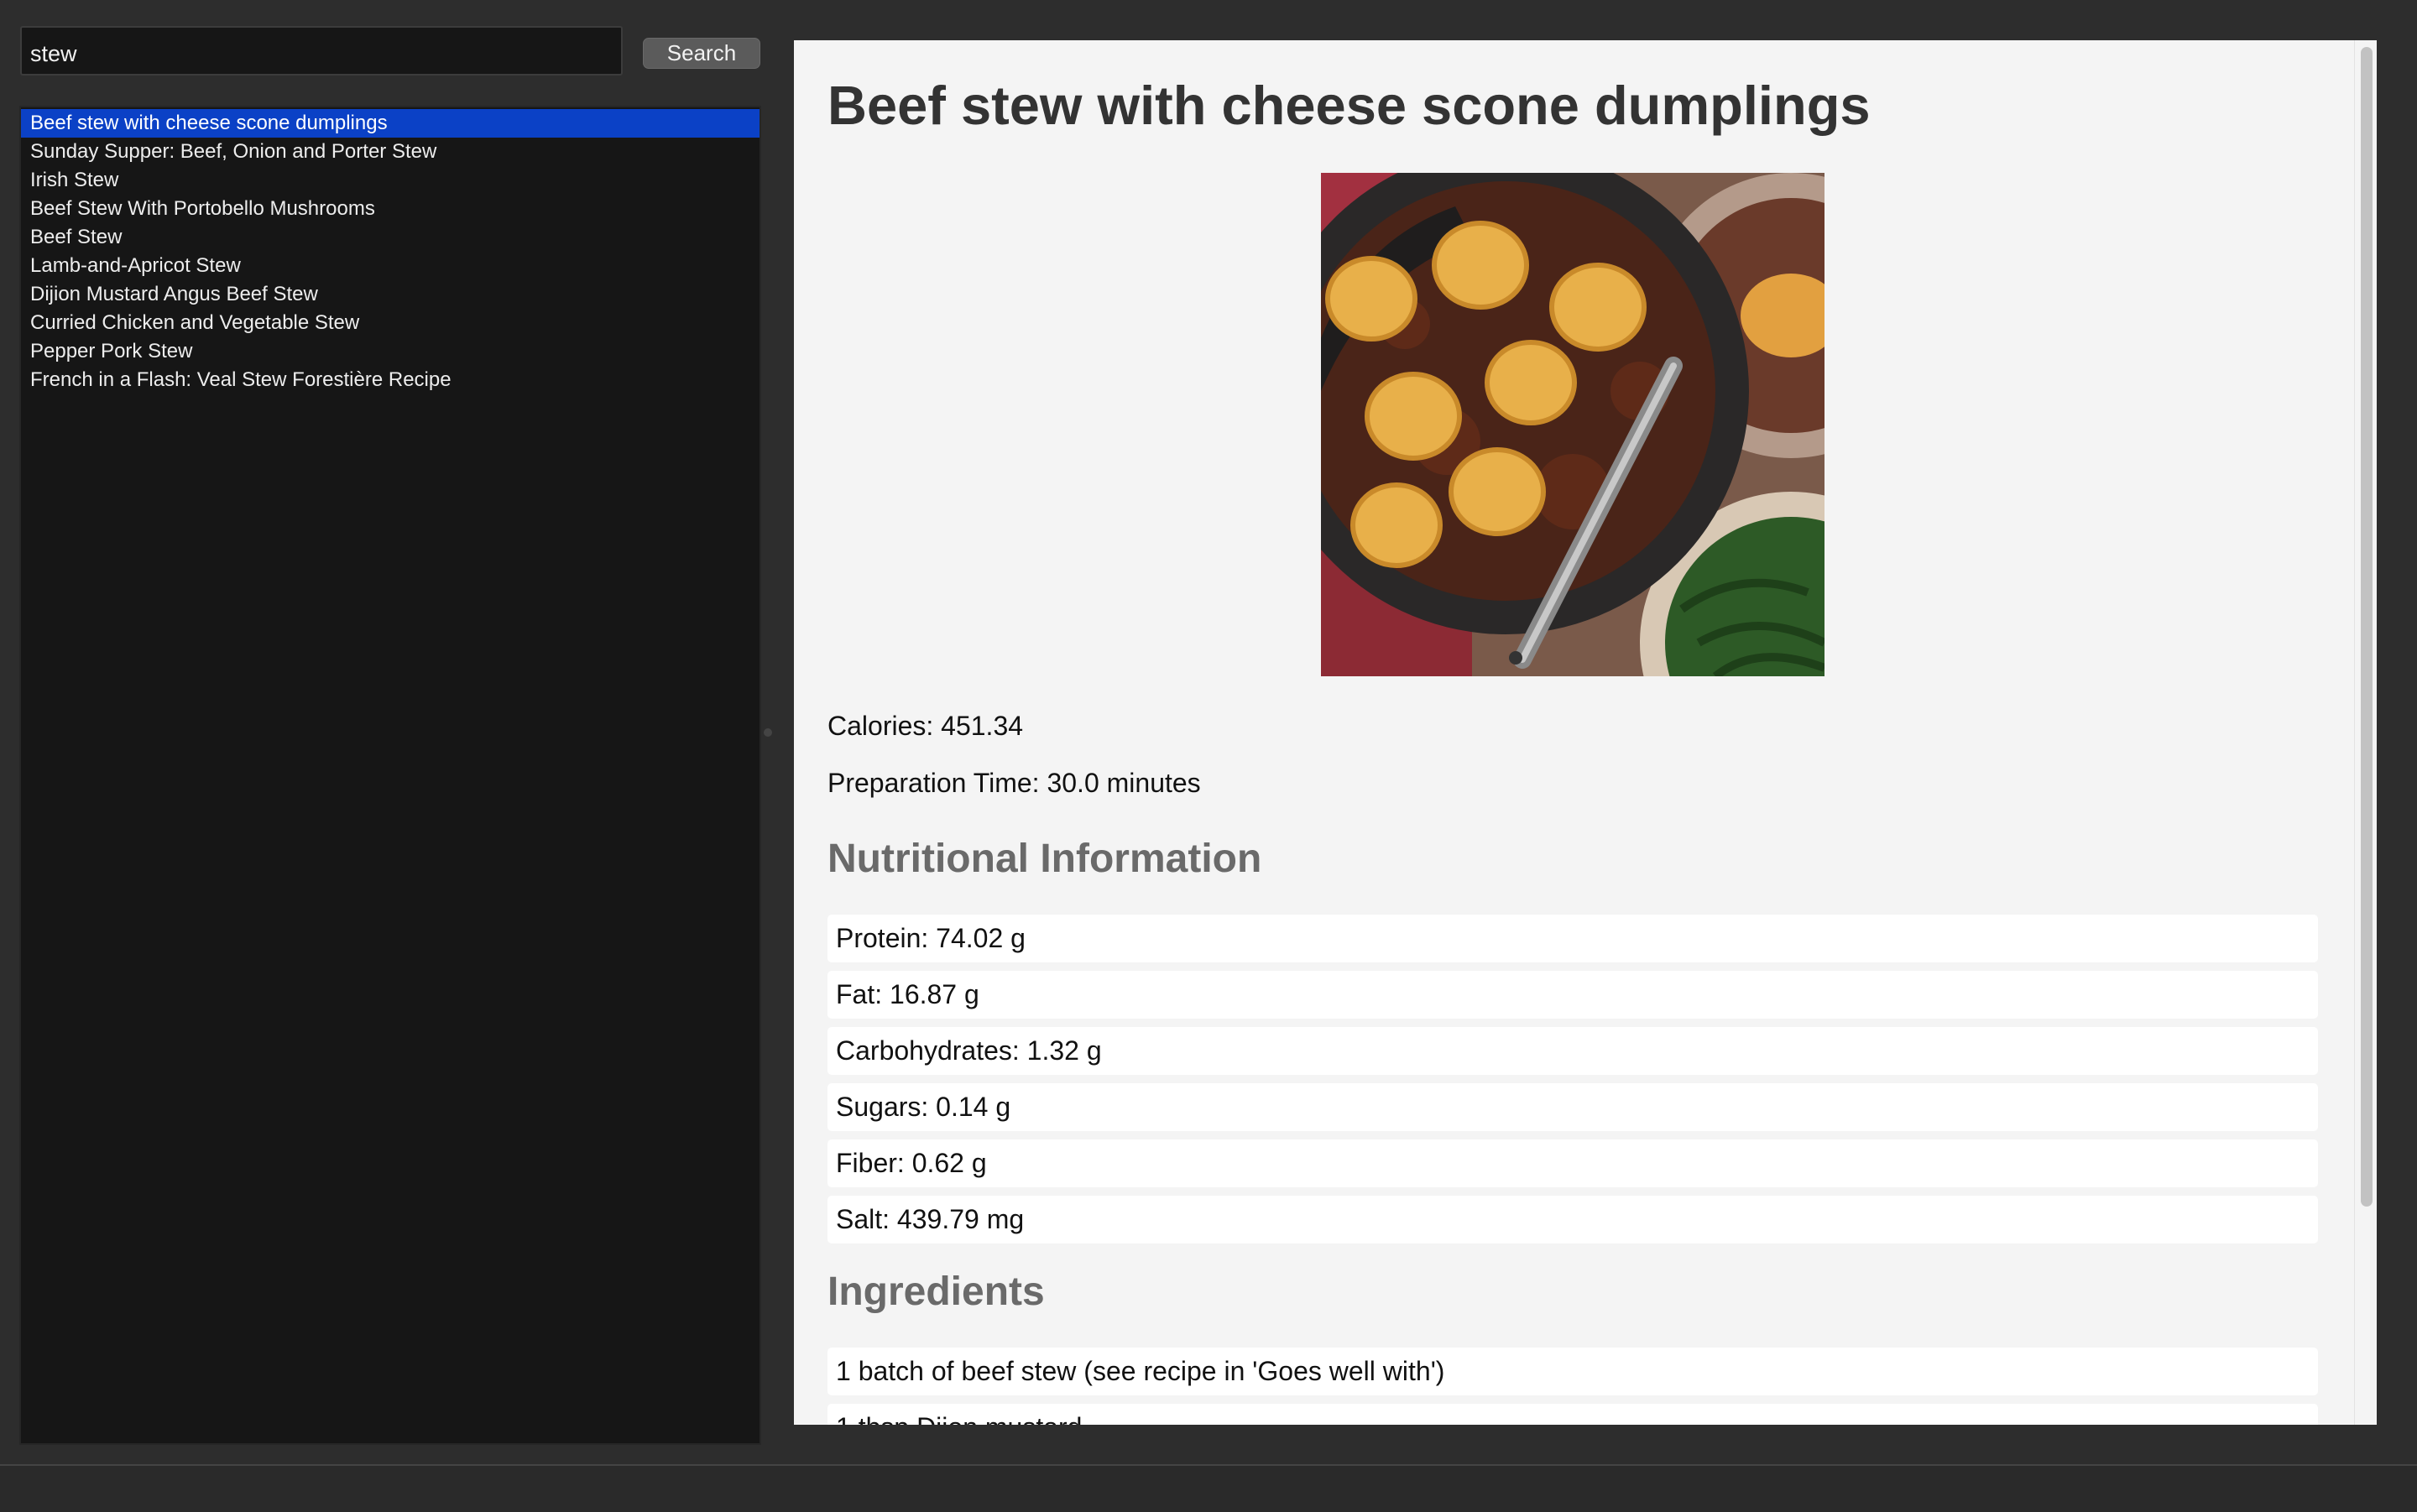 The image size is (2417, 1512). Describe the element at coordinates (936, 1292) in the screenshot. I see `ingredients-heading: Ingredients` at that location.